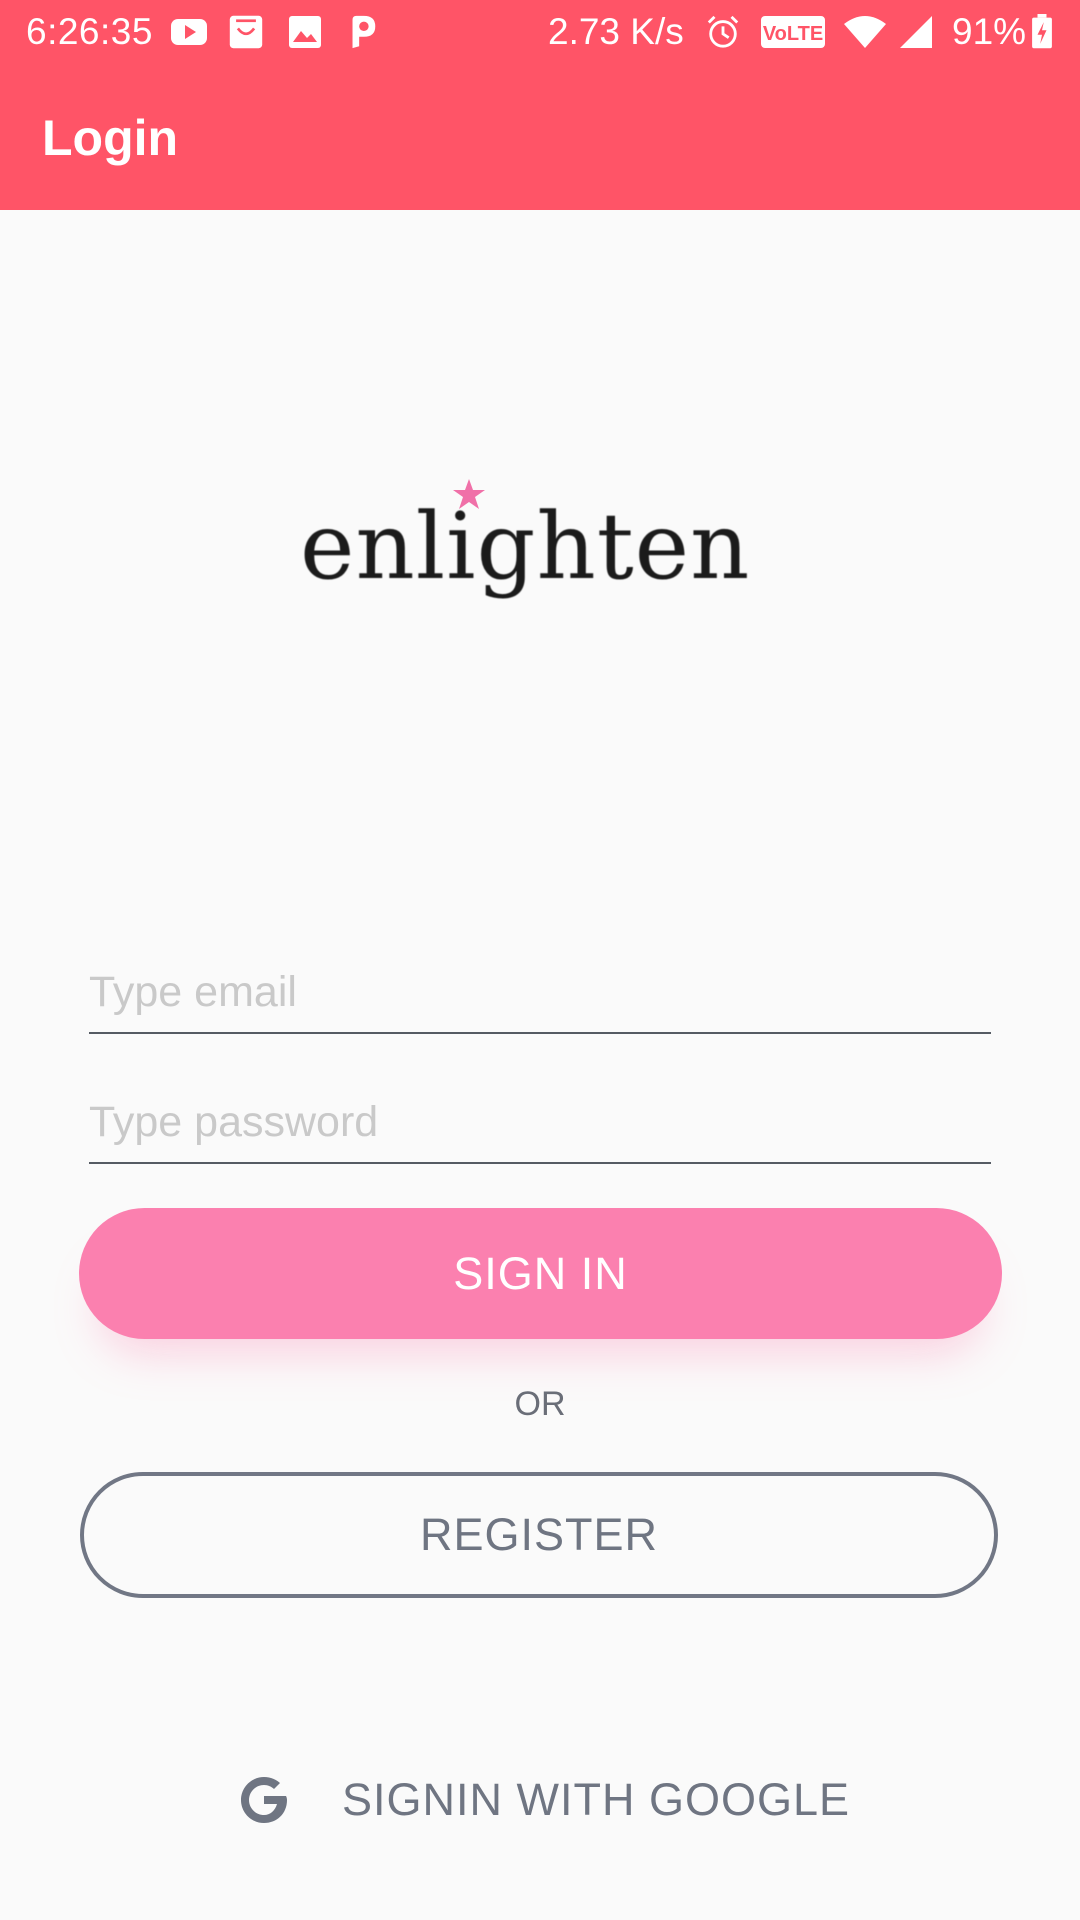 Image resolution: width=1080 pixels, height=1920 pixels. I want to click on page-title: Login, so click(110, 138).